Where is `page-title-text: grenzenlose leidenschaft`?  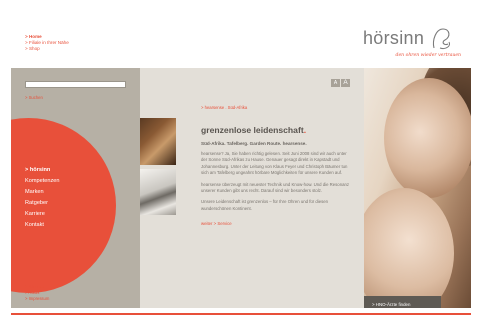 page-title-text: grenzenlose leidenschaft is located at coordinates (252, 130).